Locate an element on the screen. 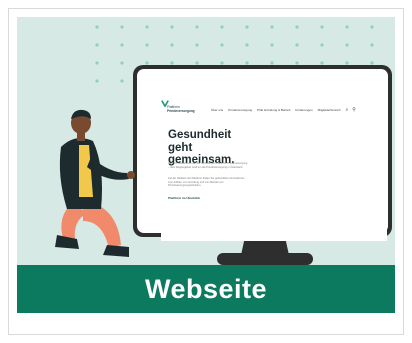  website-cta-link: Plattform im Überblick is located at coordinates (184, 198).